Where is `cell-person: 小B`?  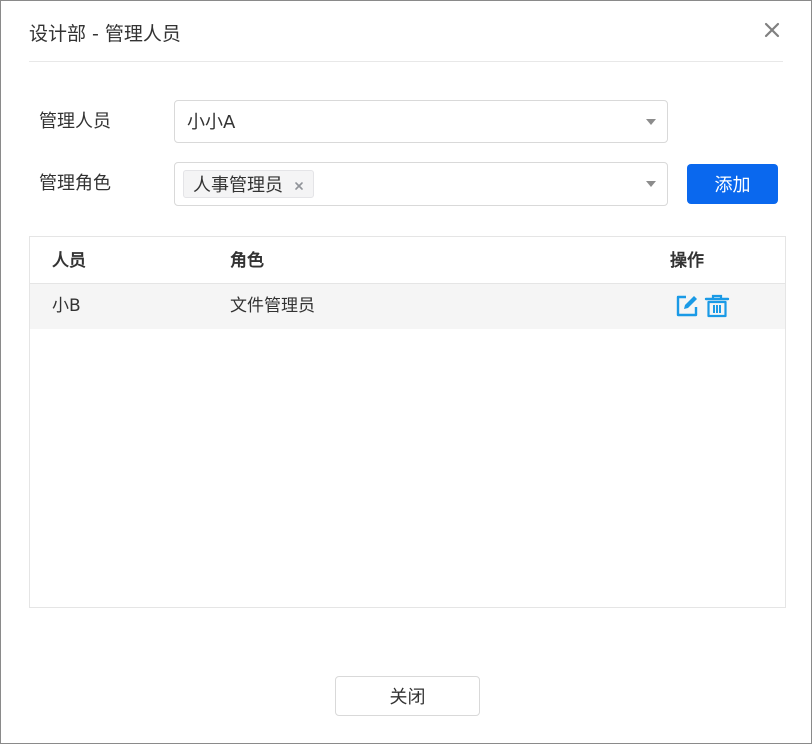 cell-person: 小B is located at coordinates (66, 306).